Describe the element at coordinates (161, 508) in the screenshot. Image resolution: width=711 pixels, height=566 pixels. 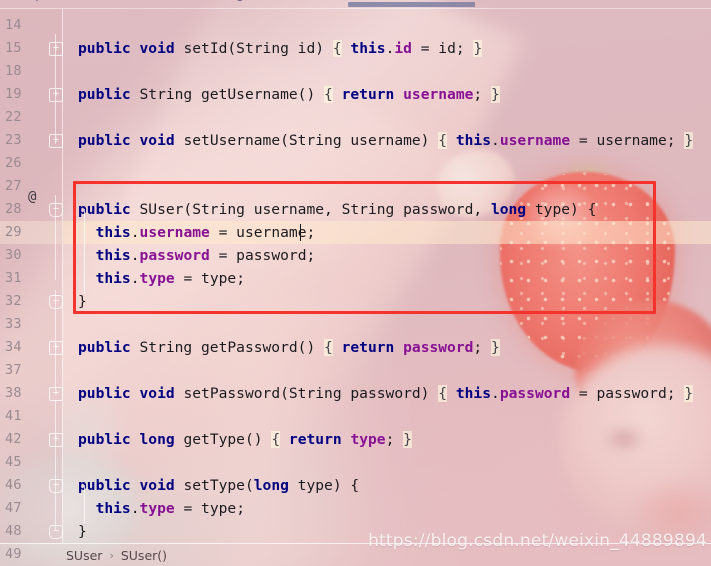
I see `code-line-text: this.type = type;` at that location.